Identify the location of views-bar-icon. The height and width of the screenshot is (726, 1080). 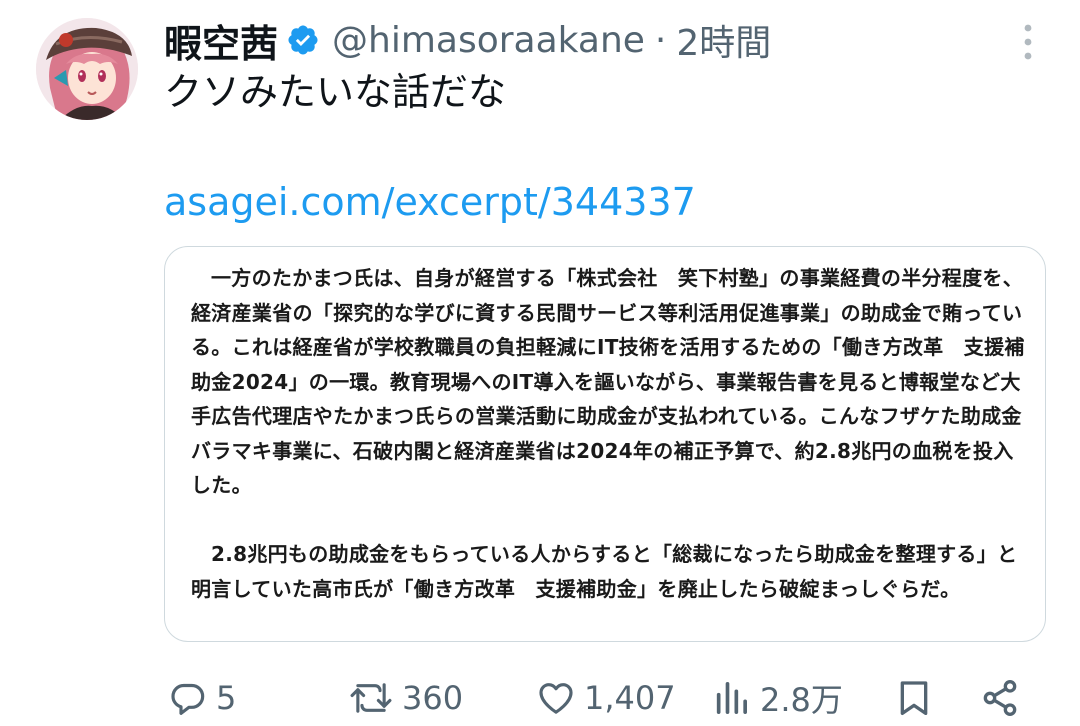
(731, 698).